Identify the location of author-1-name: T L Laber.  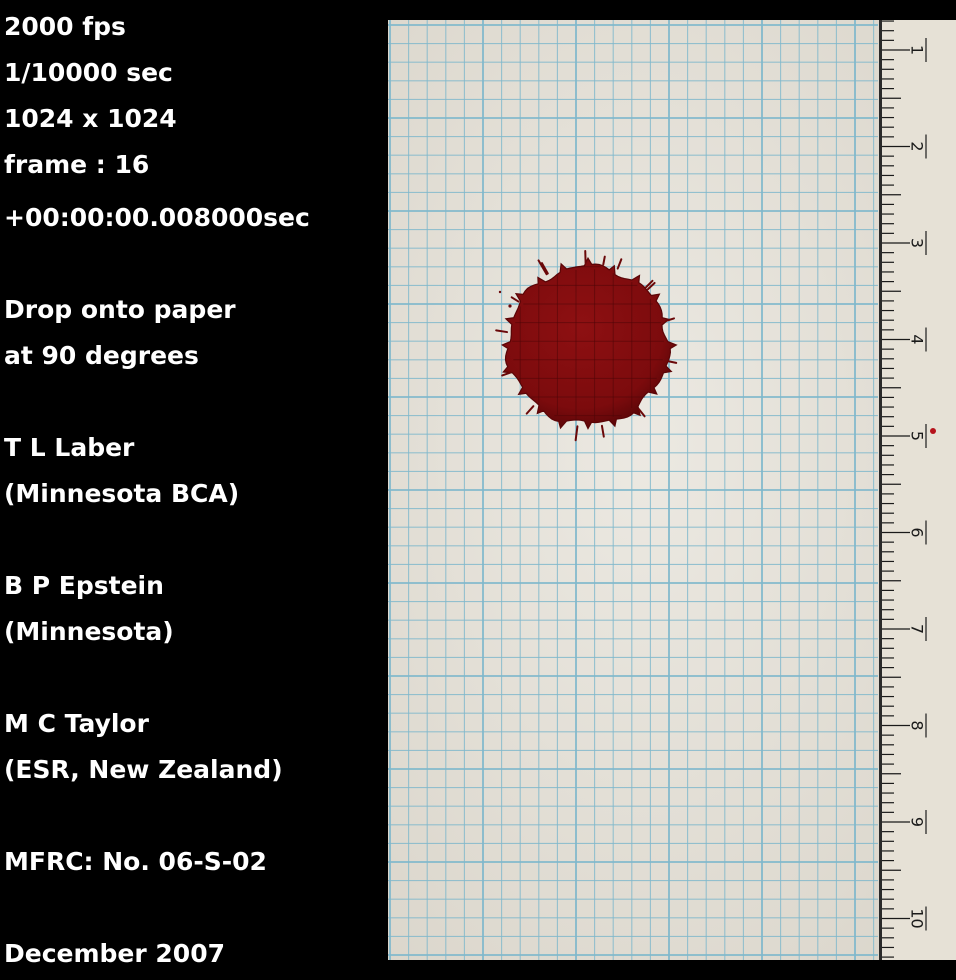
(69, 447).